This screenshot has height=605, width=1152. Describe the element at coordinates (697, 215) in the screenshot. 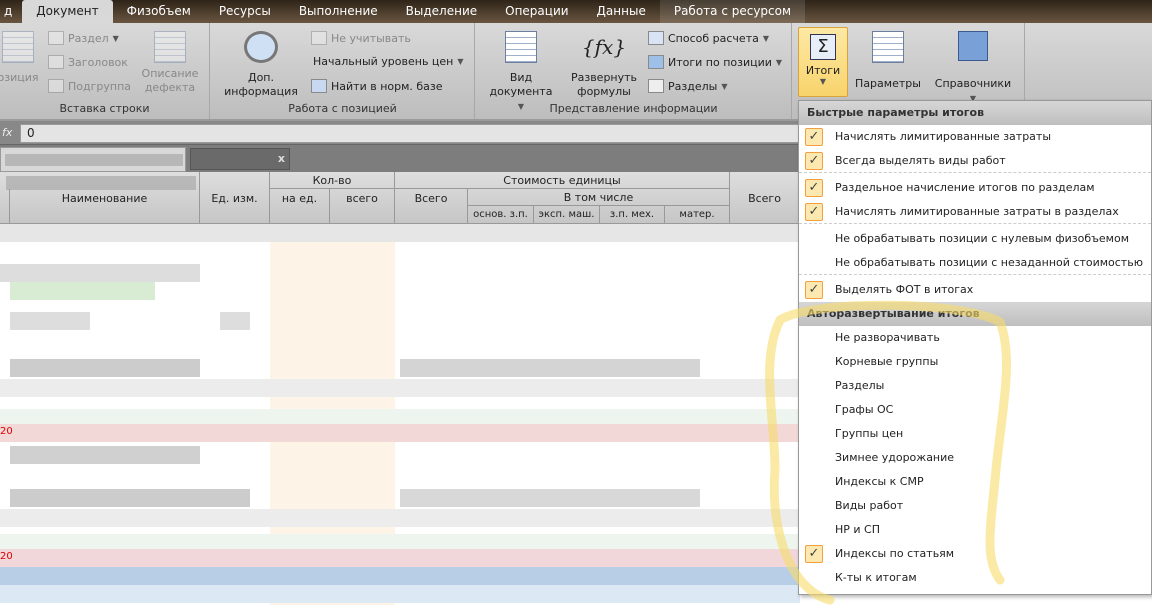

I see `header-materials: матер.` at that location.